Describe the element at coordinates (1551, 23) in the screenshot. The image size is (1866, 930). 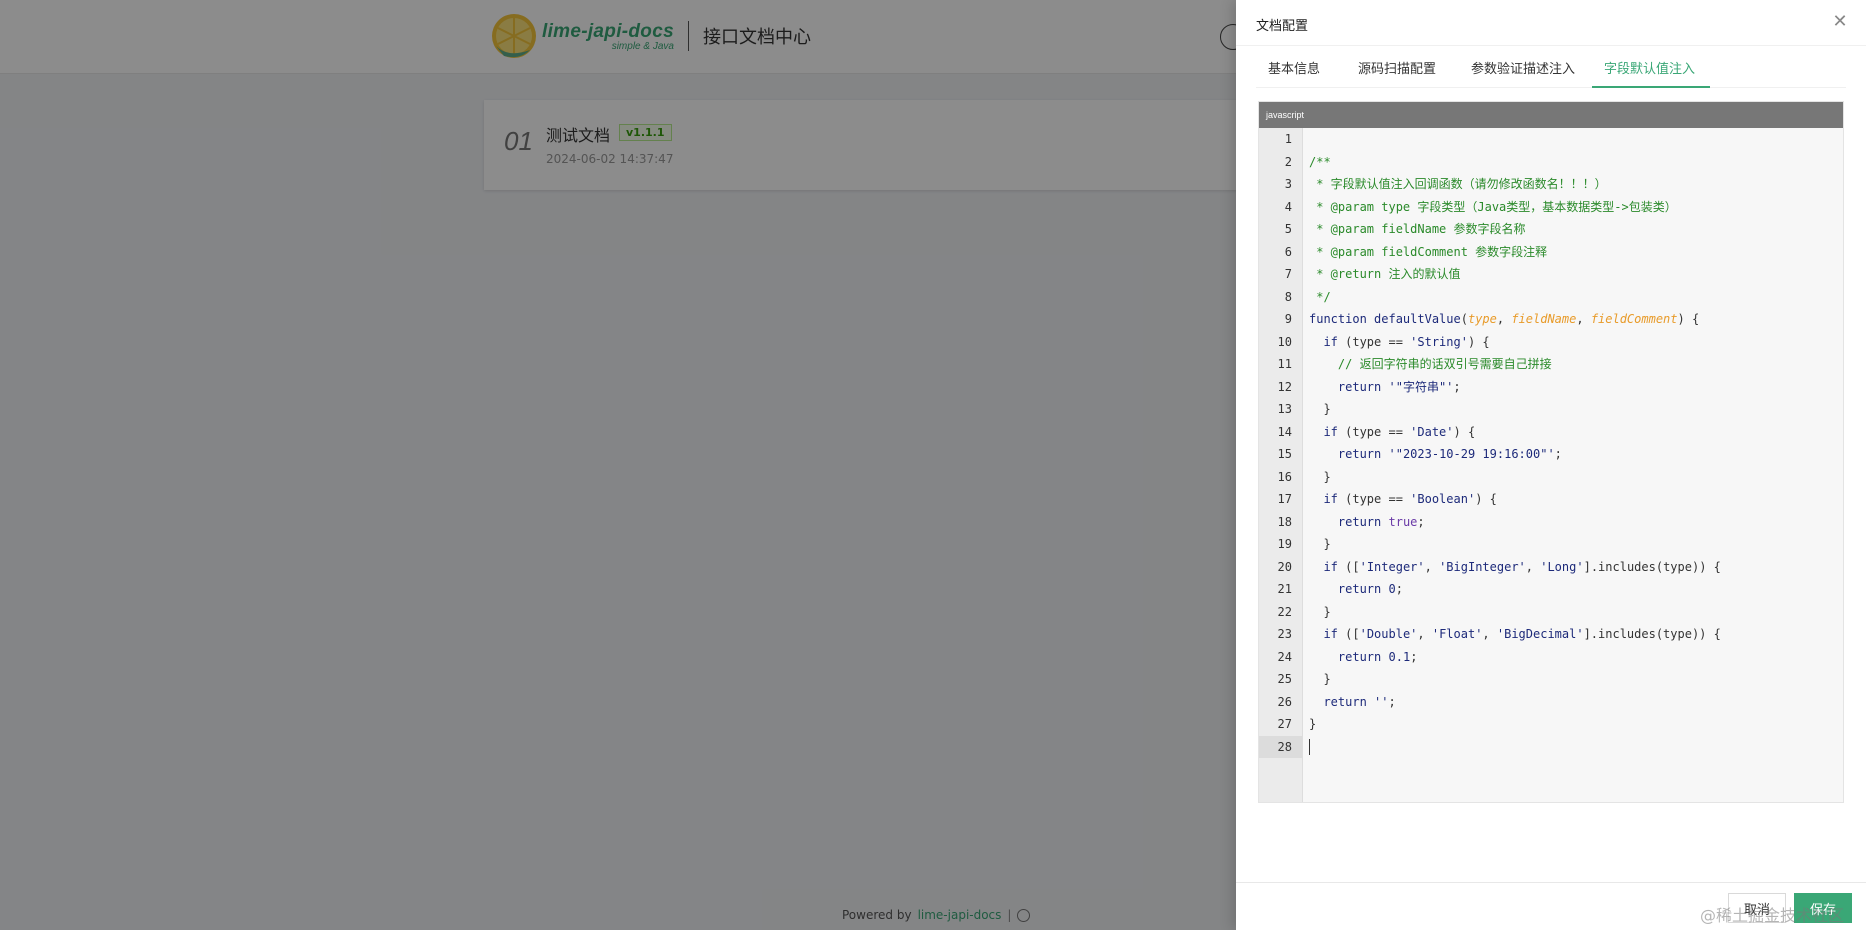
I see `drawer-header: 文档配置 ✕` at that location.